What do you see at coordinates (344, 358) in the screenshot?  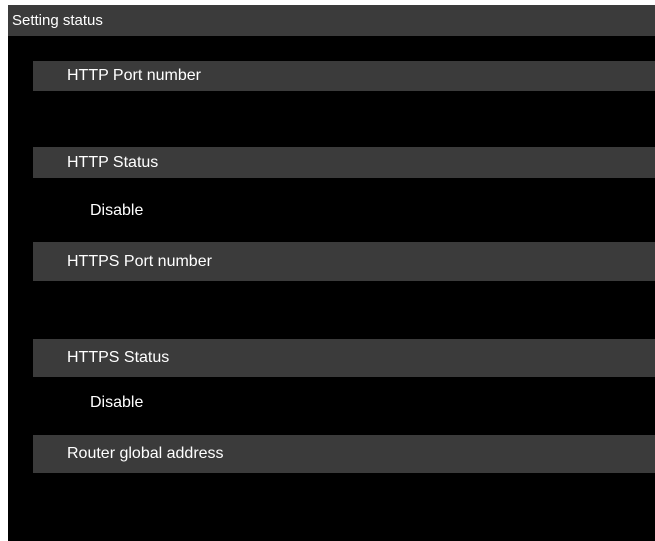 I see `https-status-header: HTTPS Status` at bounding box center [344, 358].